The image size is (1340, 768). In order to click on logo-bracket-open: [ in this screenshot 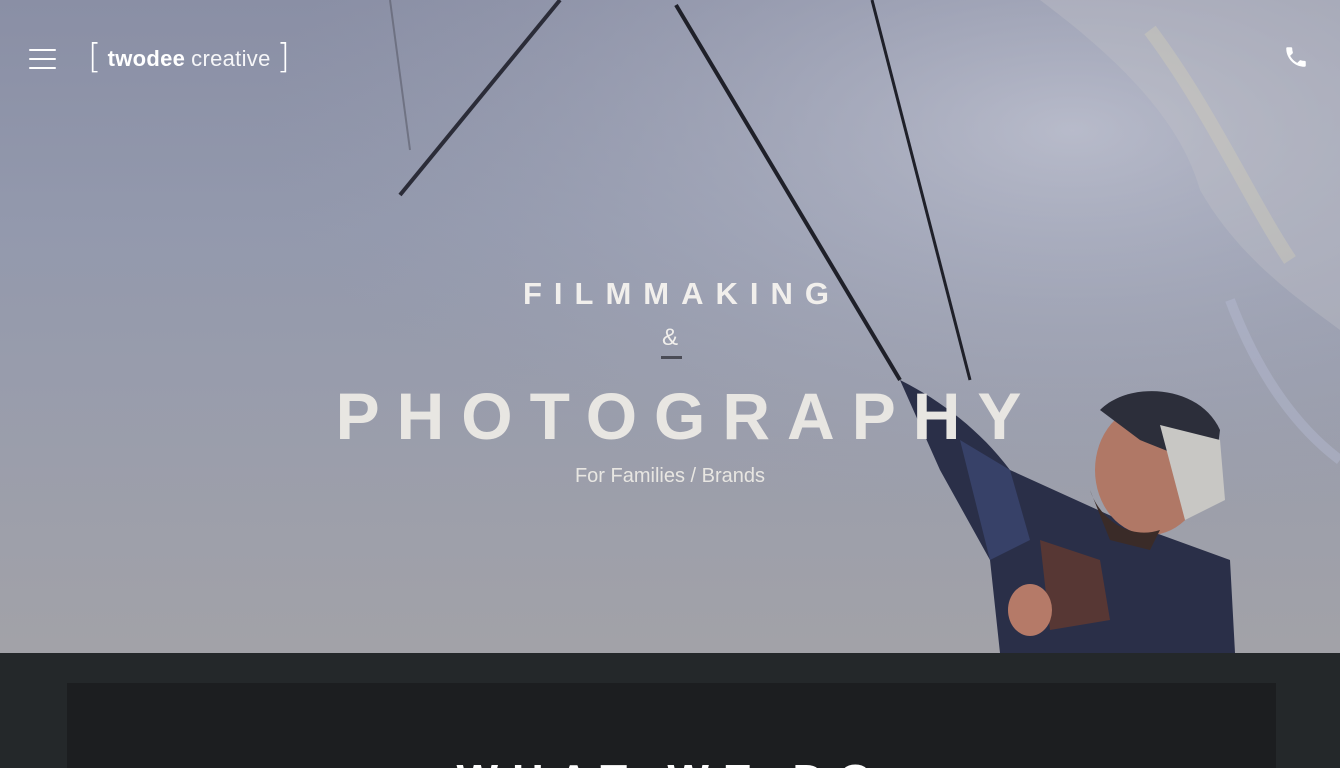, I will do `click(95, 57)`.